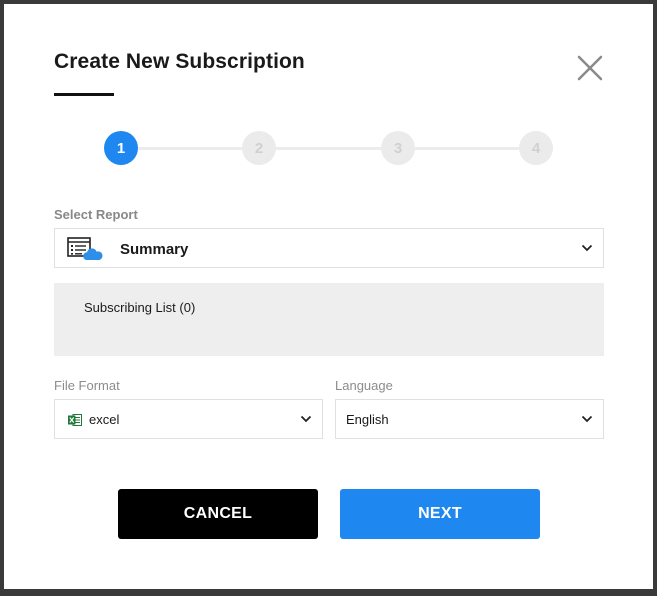 The width and height of the screenshot is (657, 596). What do you see at coordinates (367, 419) in the screenshot?
I see `language-value: English` at bounding box center [367, 419].